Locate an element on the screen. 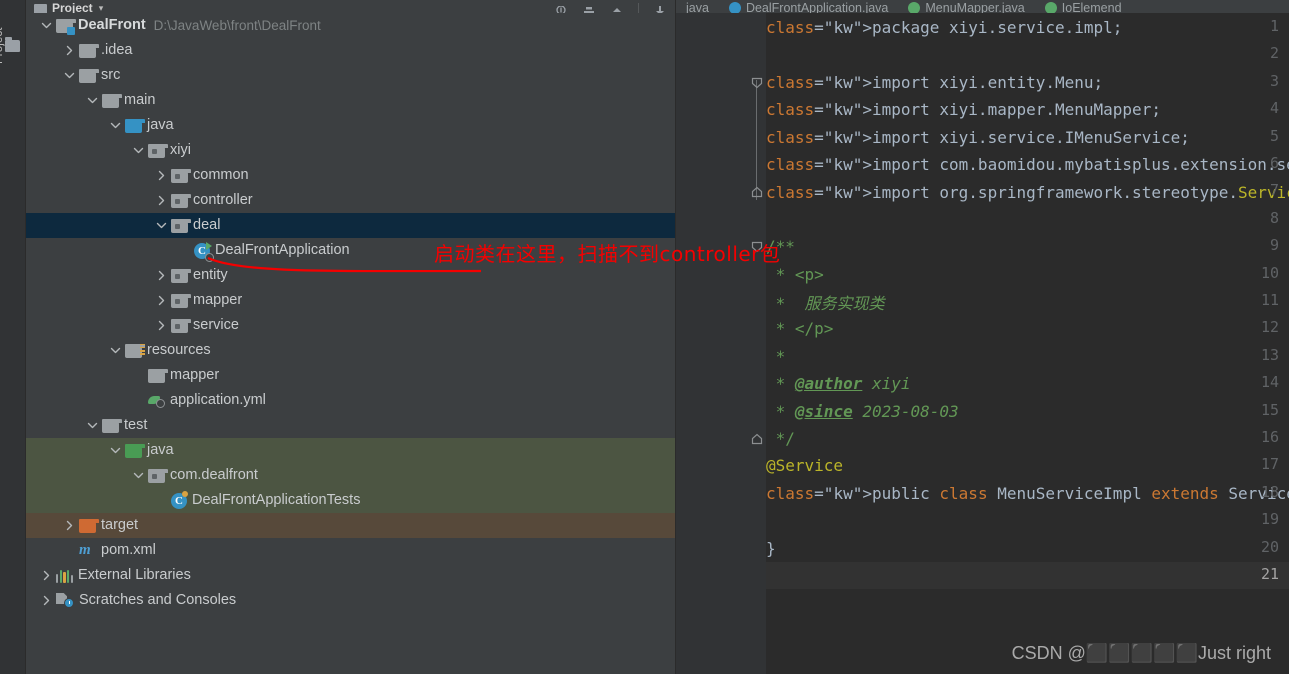 This screenshot has height=674, width=1289. line-number-5: 5 is located at coordinates (1274, 135).